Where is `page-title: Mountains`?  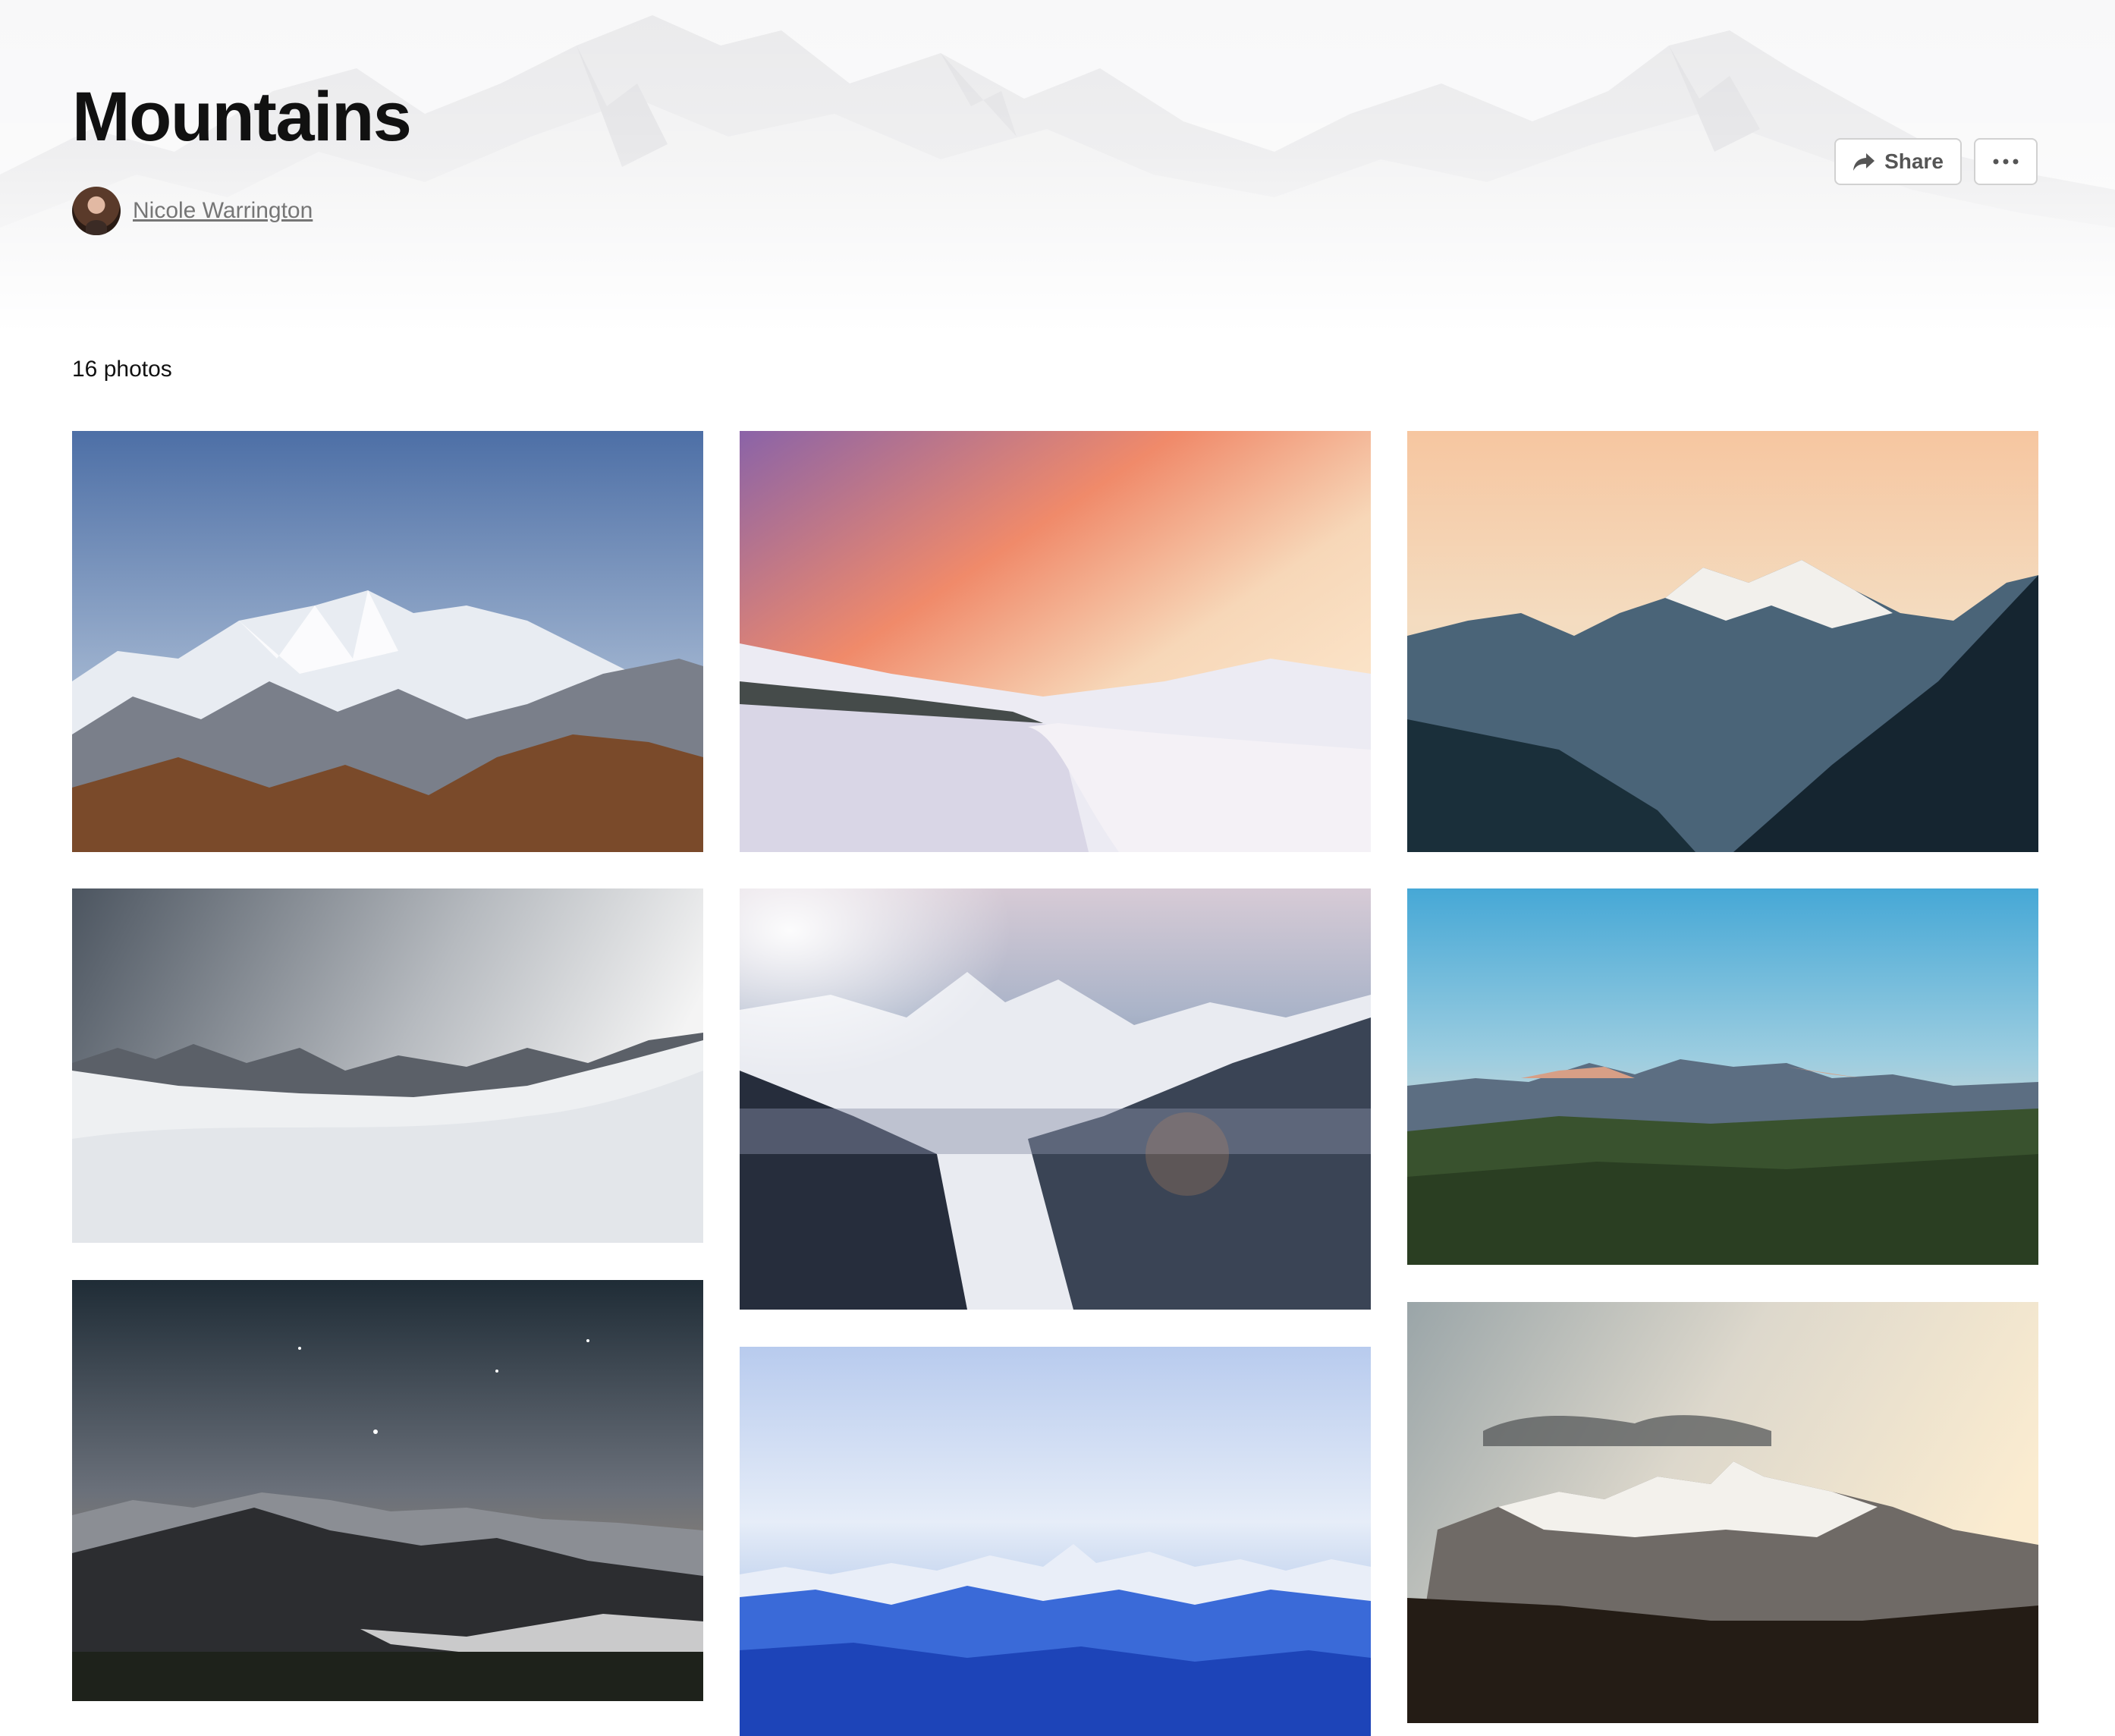
page-title: Mountains is located at coordinates (242, 117).